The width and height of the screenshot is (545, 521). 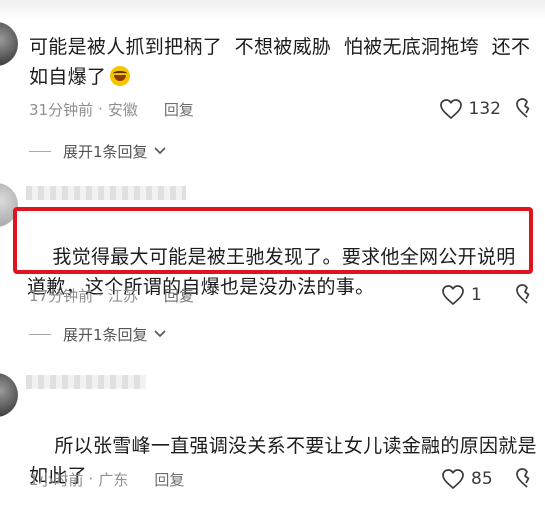 What do you see at coordinates (482, 479) in the screenshot?
I see `like-count: 85` at bounding box center [482, 479].